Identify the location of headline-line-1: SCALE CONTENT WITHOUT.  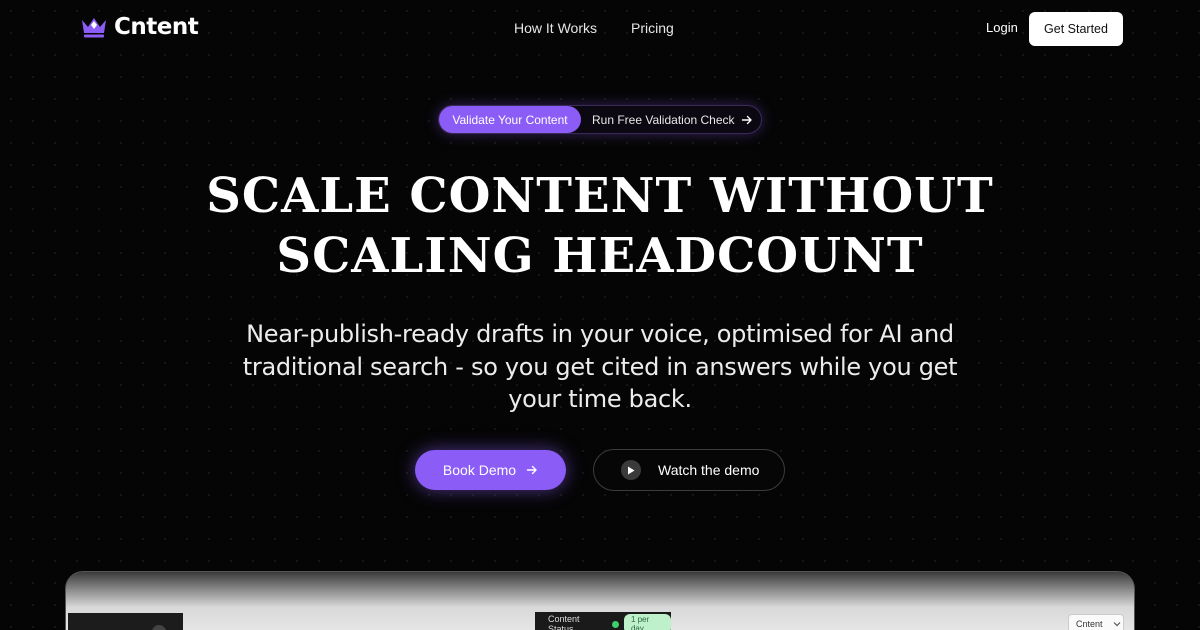
(600, 196).